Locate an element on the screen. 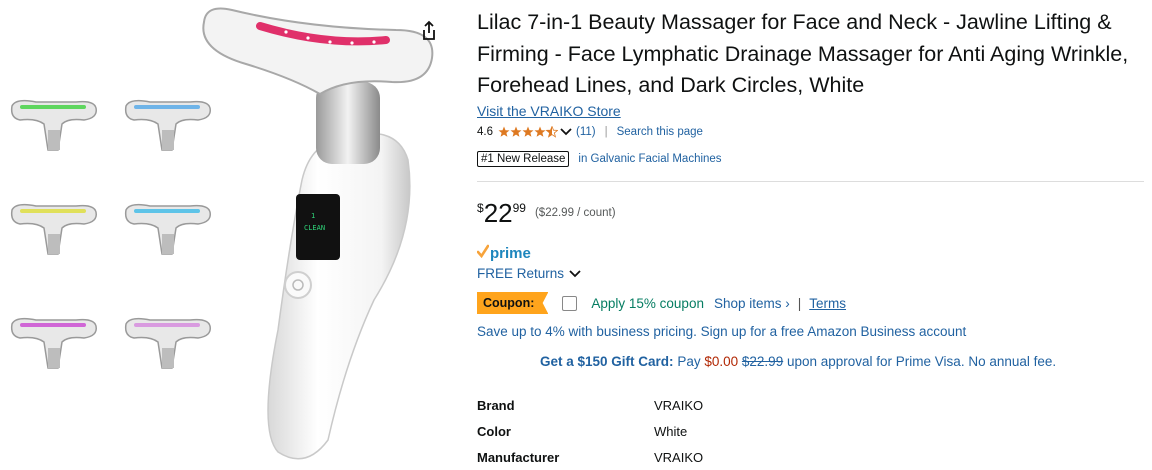 This screenshot has height=470, width=1152. new-release-badge: #1 New Release is located at coordinates (523, 159).